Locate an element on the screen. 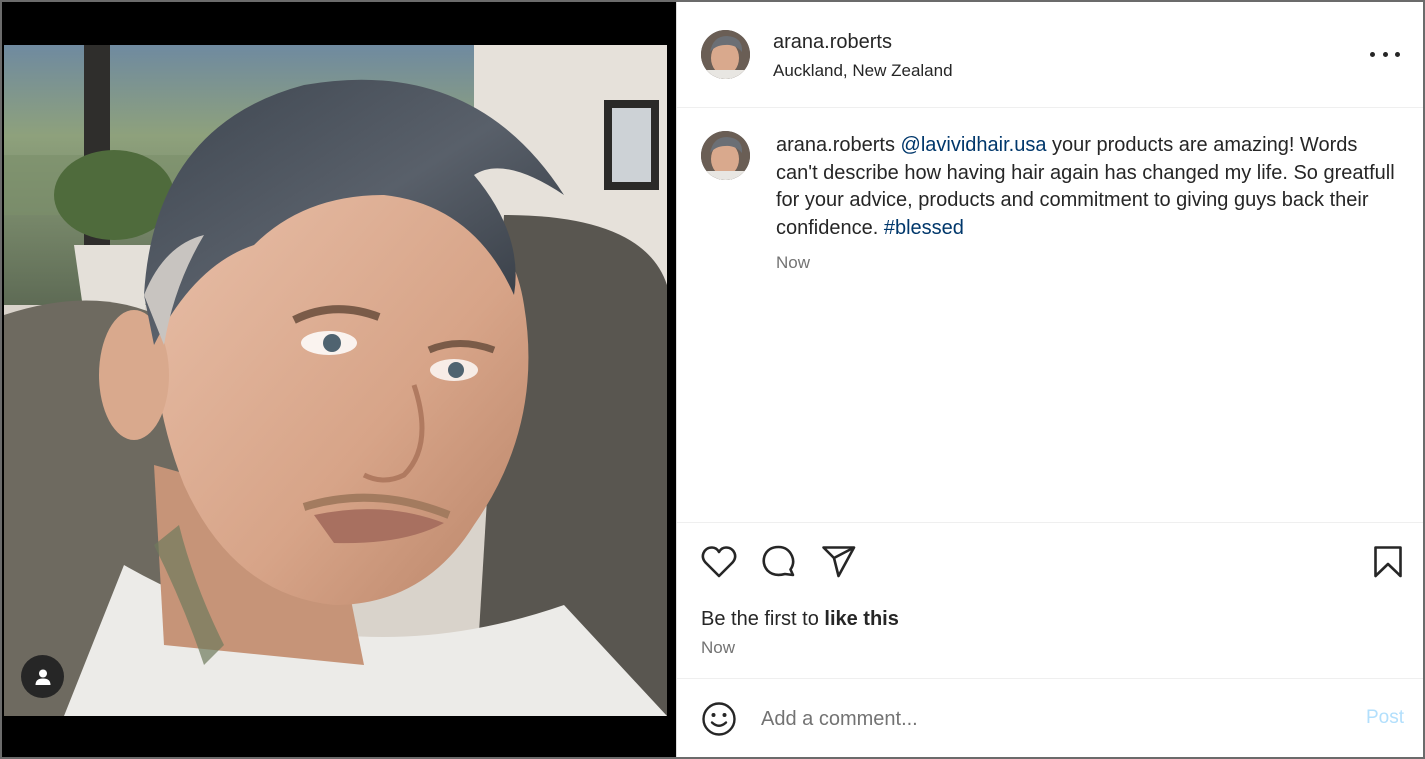 This screenshot has height=759, width=1425. user-tag-icon is located at coordinates (42, 677).